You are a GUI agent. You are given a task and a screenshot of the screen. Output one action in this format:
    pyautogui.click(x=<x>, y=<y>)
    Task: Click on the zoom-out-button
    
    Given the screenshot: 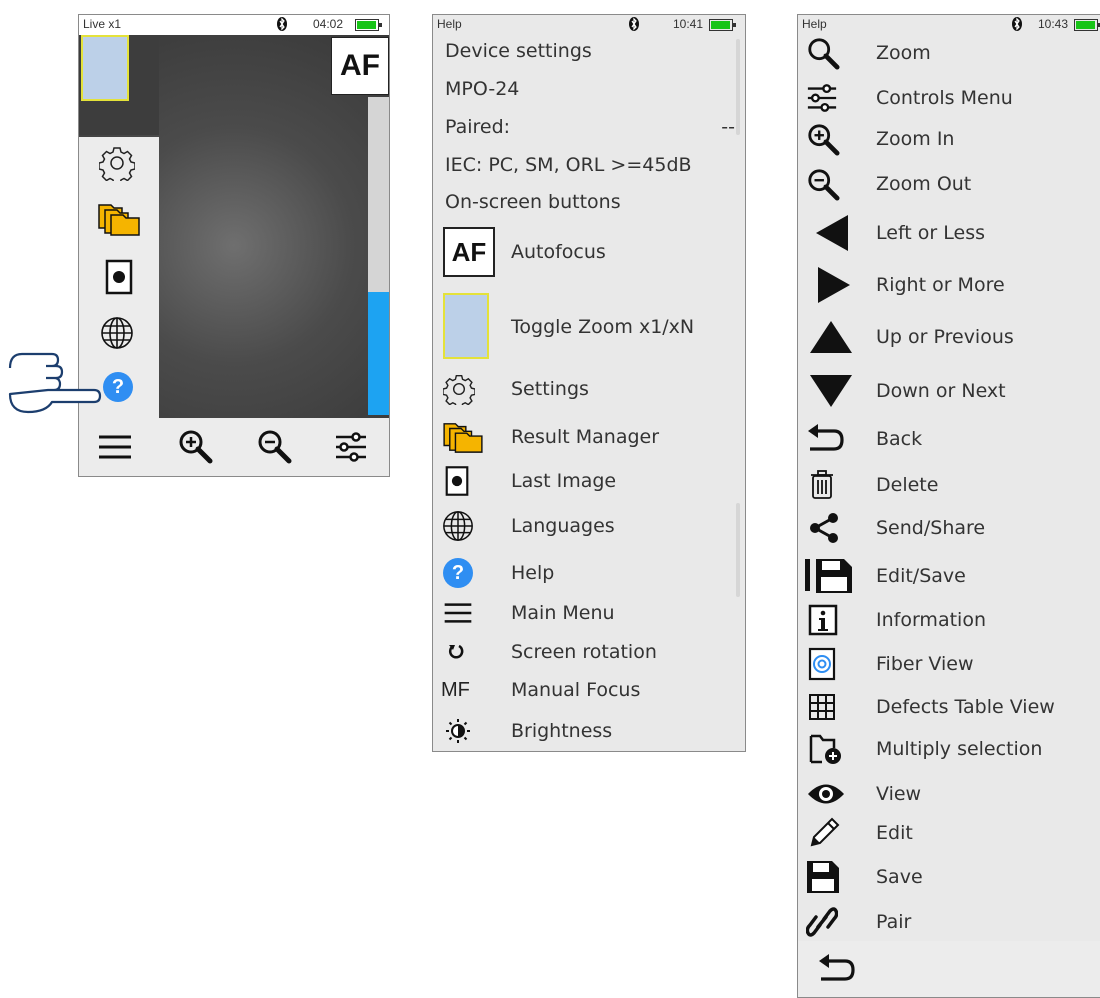 What is the action you would take?
    pyautogui.click(x=274, y=446)
    